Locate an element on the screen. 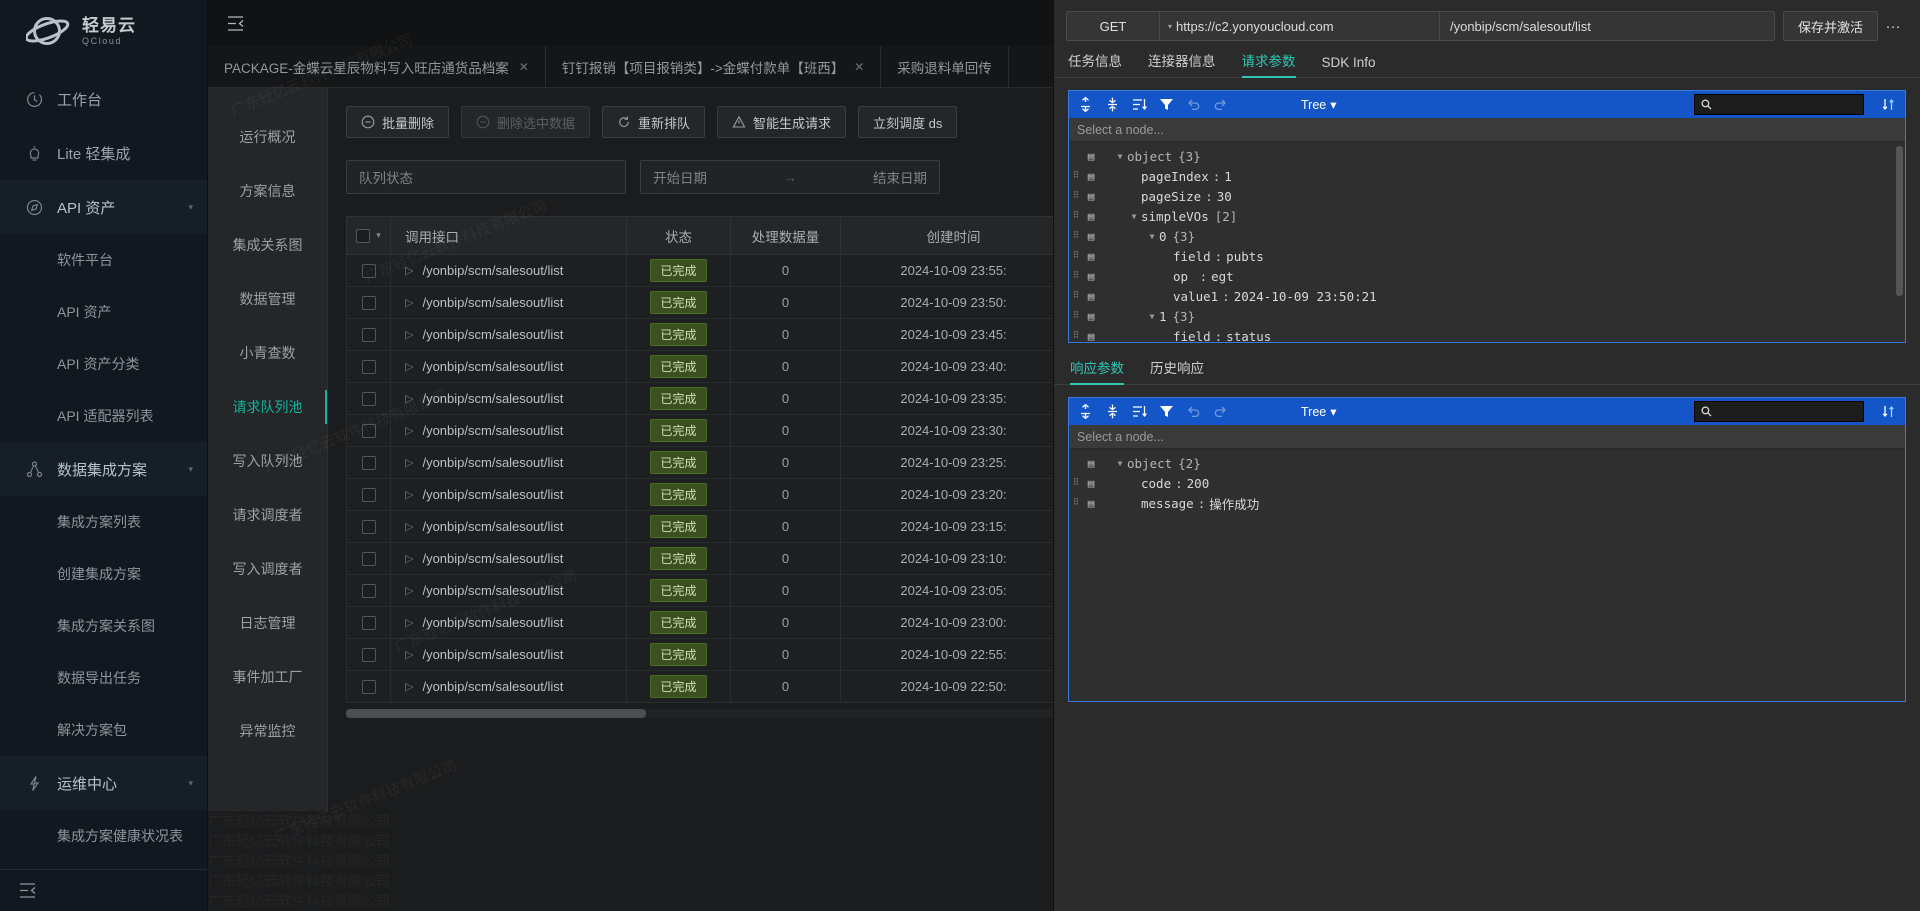 This screenshot has height=911, width=1920. delete-selected-button: 删除选中数据 is located at coordinates (526, 122).